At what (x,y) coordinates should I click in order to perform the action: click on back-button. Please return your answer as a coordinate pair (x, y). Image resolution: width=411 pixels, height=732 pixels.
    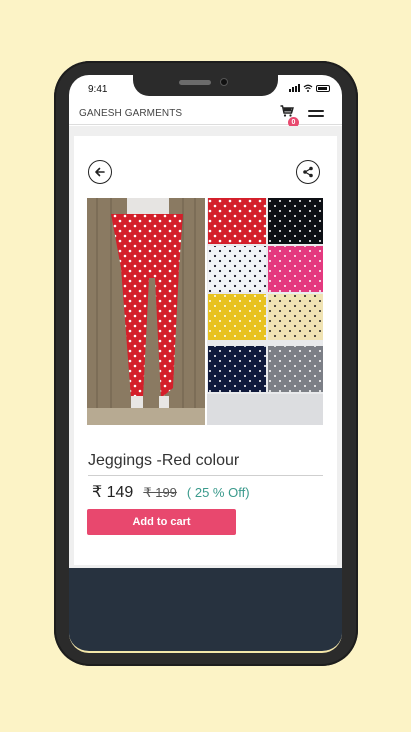
    Looking at the image, I should click on (100, 172).